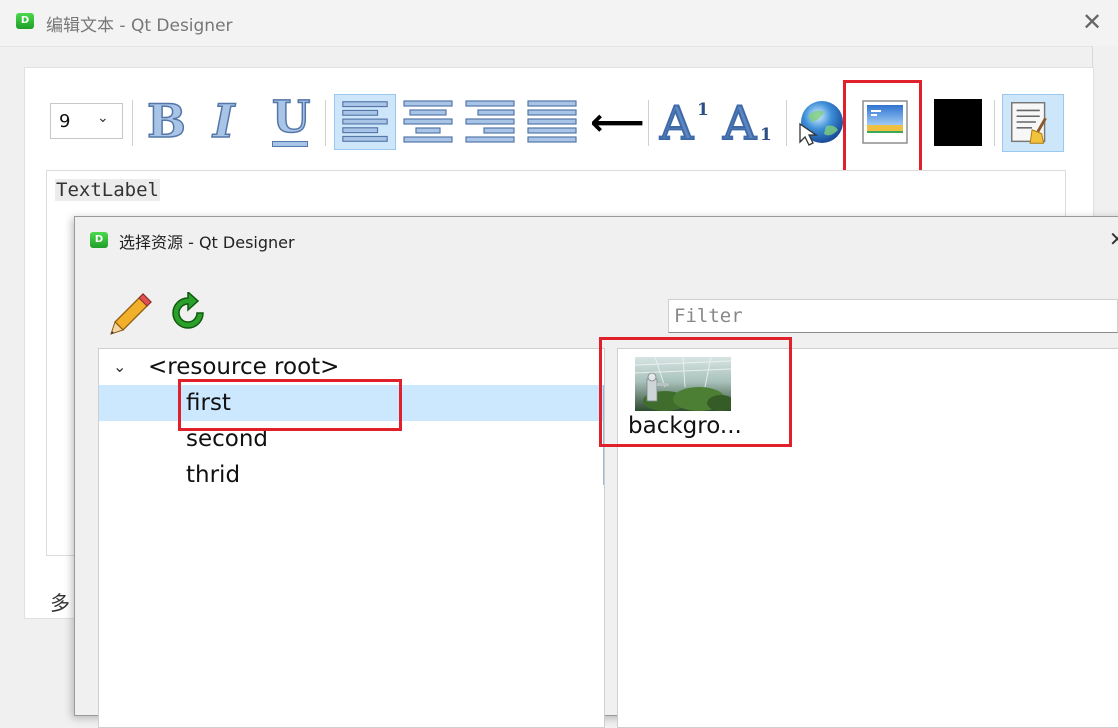 Image resolution: width=1118 pixels, height=728 pixels. What do you see at coordinates (766, 135) in the screenshot?
I see `subscript-mark: 1` at bounding box center [766, 135].